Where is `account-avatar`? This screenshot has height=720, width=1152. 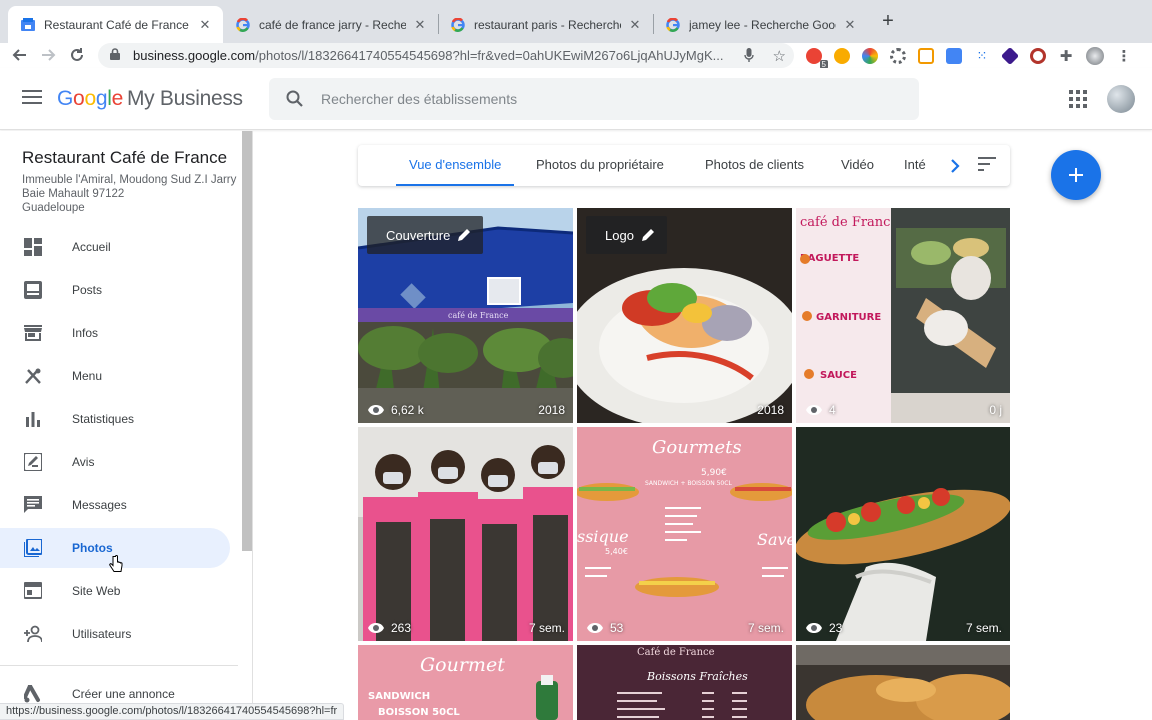 account-avatar is located at coordinates (1121, 99).